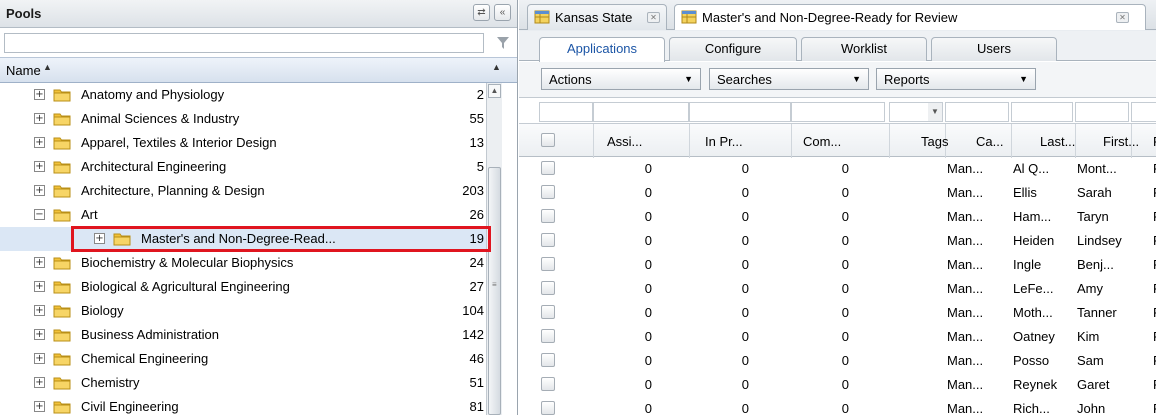 This screenshot has width=1156, height=415. I want to click on scroll-up-icon: ▲, so click(496, 67).